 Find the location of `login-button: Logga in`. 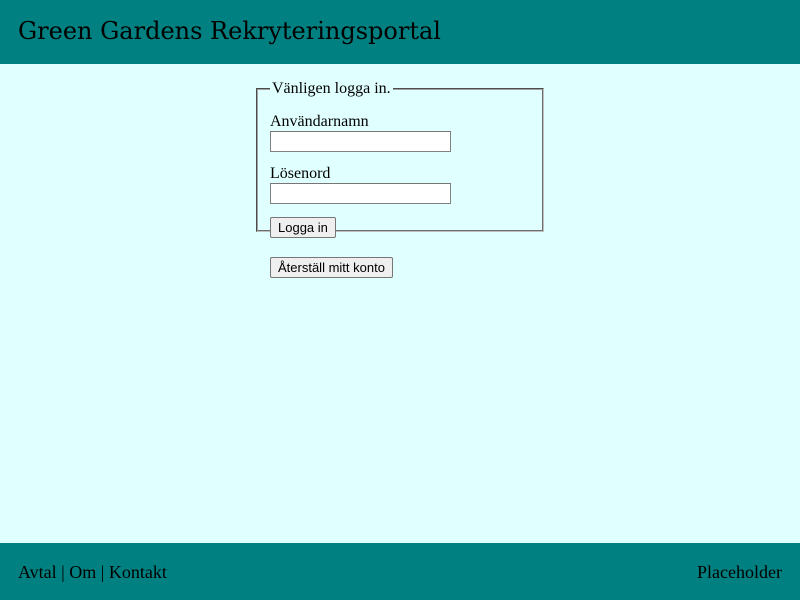

login-button: Logga in is located at coordinates (303, 227).